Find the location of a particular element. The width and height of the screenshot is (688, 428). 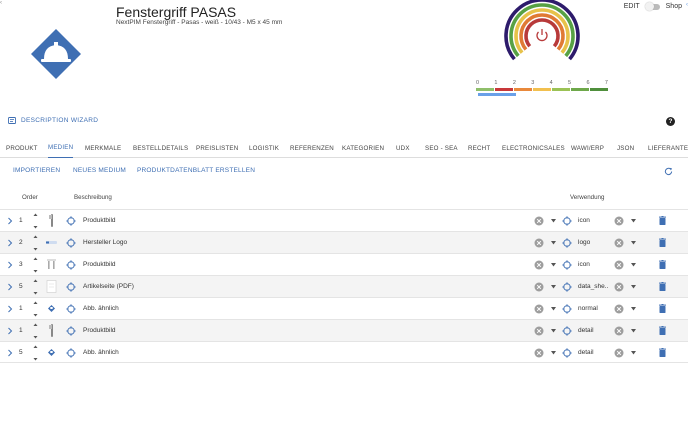

tab-wawi-erp: WAWI/ERP is located at coordinates (587, 148).